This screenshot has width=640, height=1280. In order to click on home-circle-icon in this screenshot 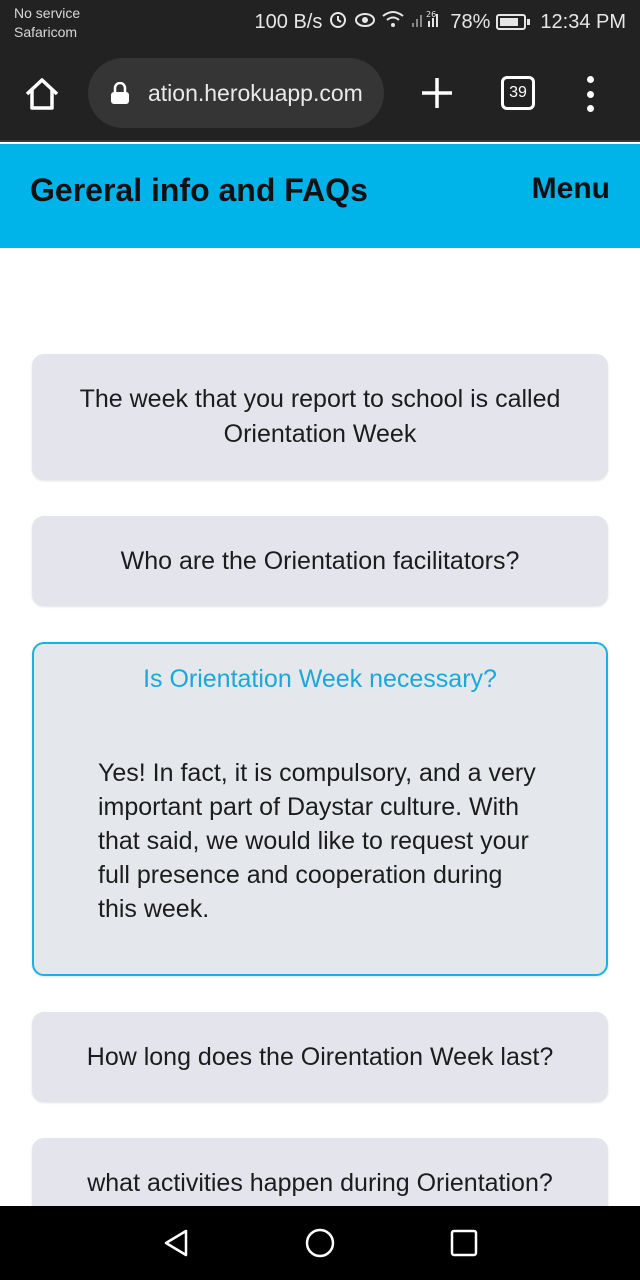, I will do `click(320, 1243)`.